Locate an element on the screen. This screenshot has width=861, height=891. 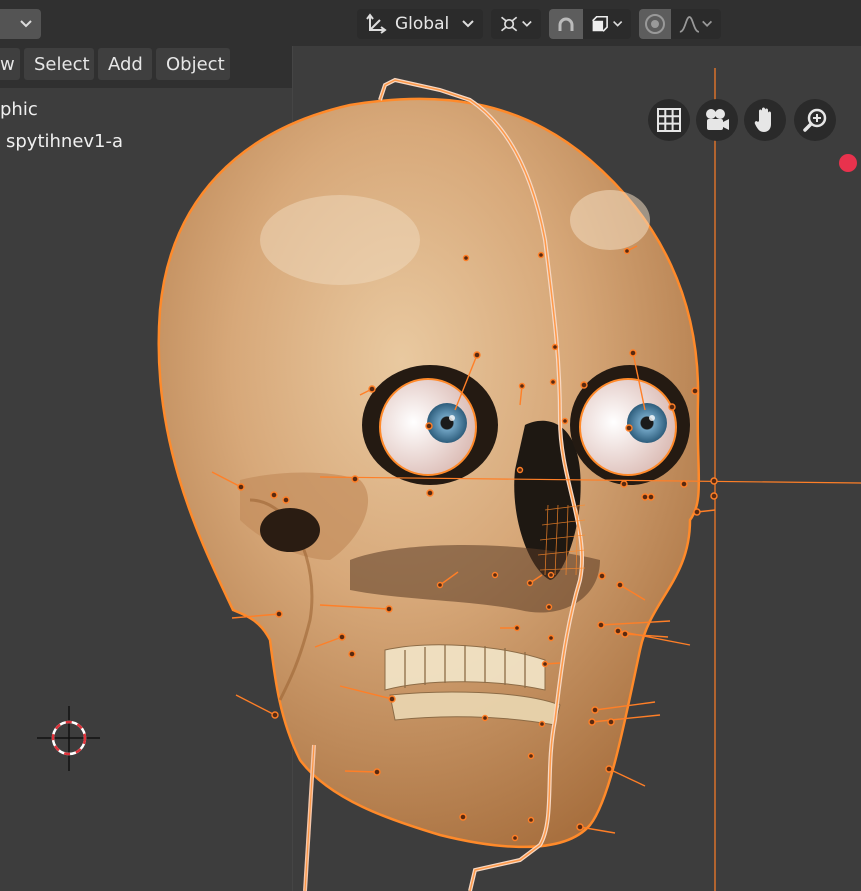
magnet-icon is located at coordinates (566, 24).